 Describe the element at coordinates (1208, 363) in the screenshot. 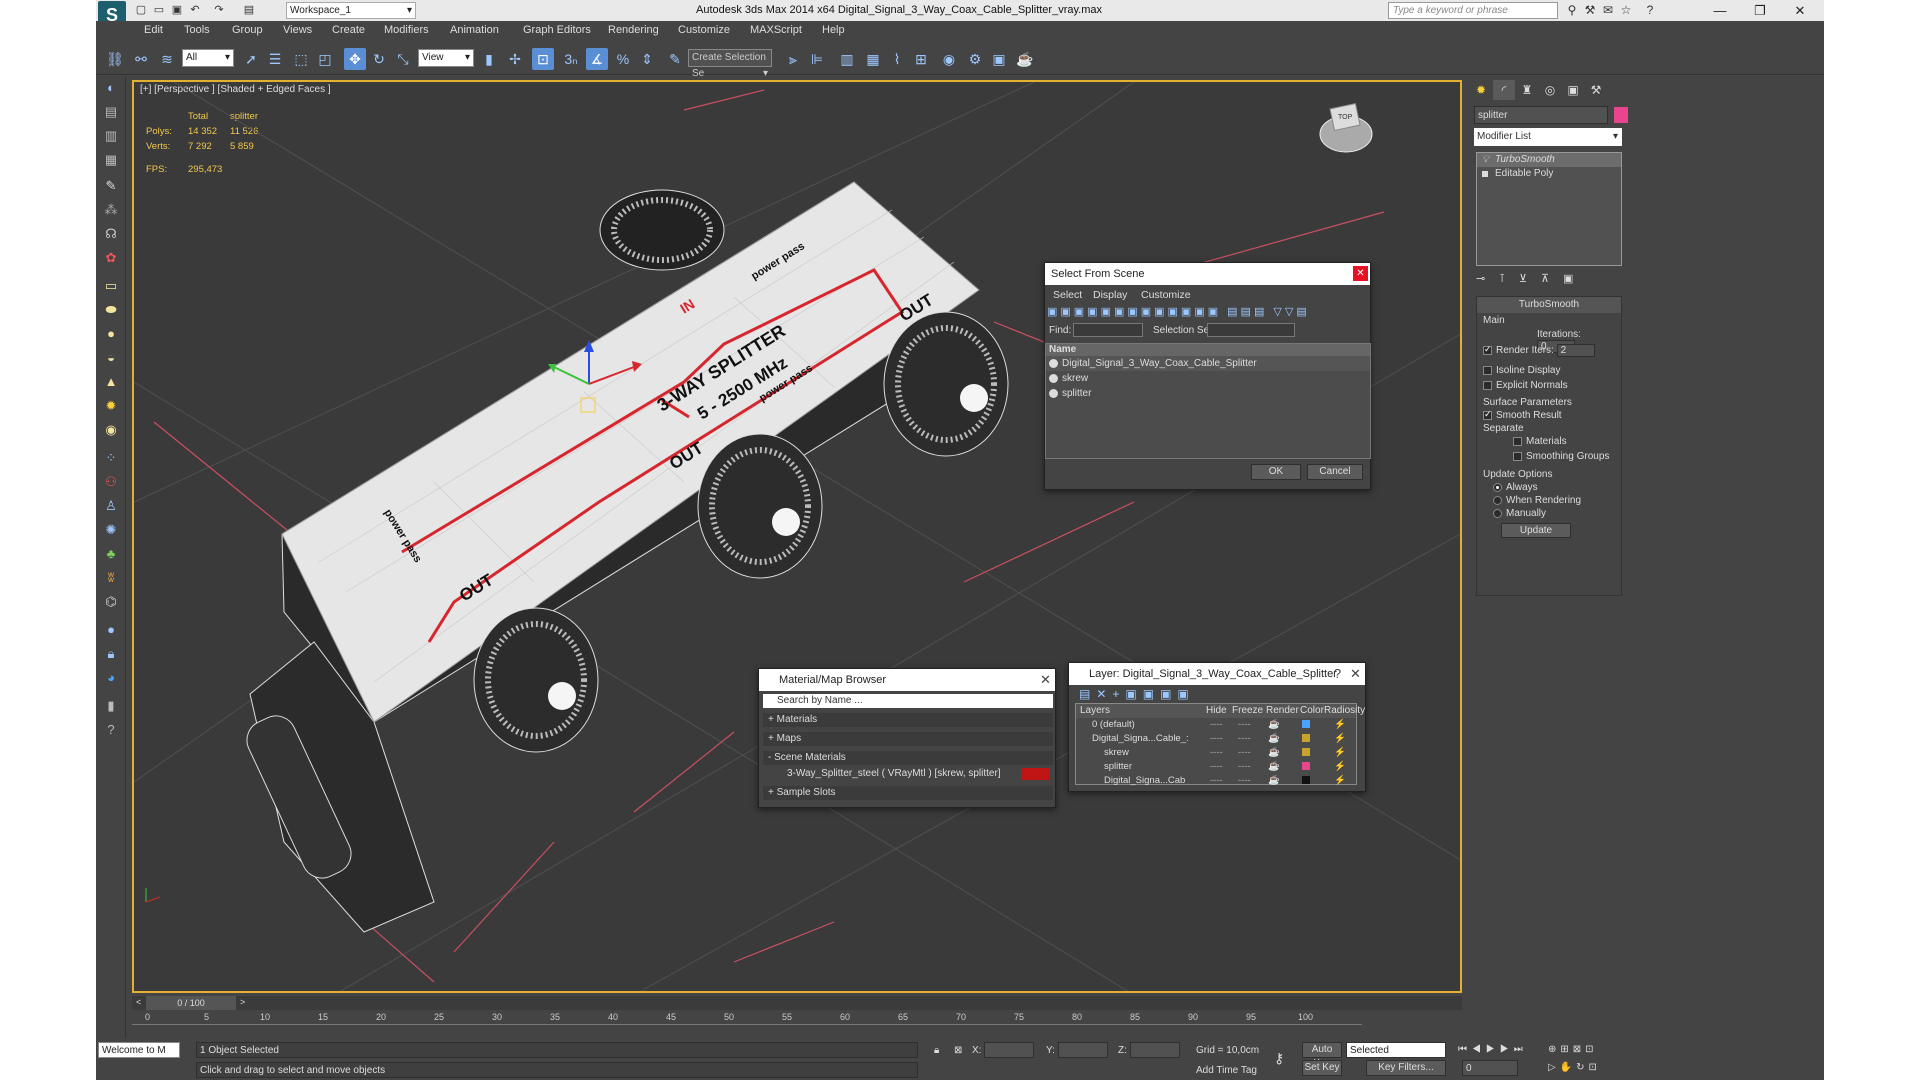

I see `sfs-item-digital-signal: Digital_Signal_3_Way_Coax_Cable_Splitter` at that location.